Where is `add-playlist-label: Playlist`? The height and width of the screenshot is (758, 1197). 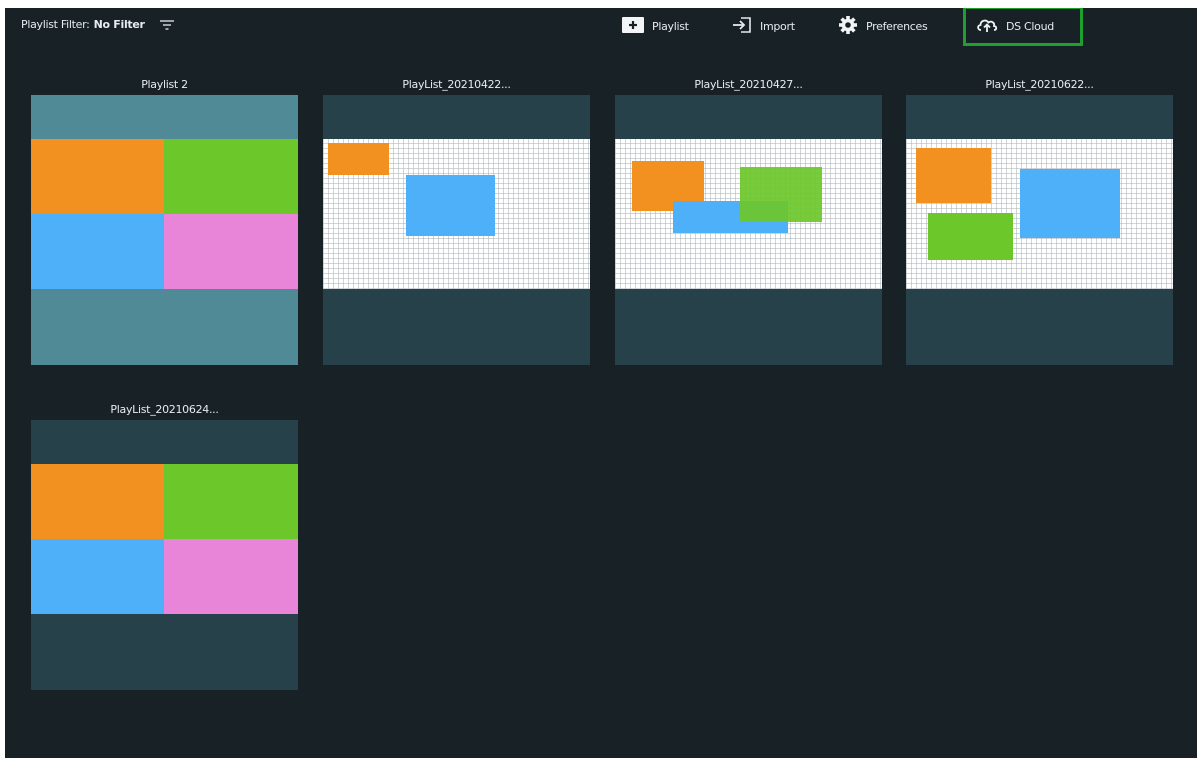 add-playlist-label: Playlist is located at coordinates (670, 26).